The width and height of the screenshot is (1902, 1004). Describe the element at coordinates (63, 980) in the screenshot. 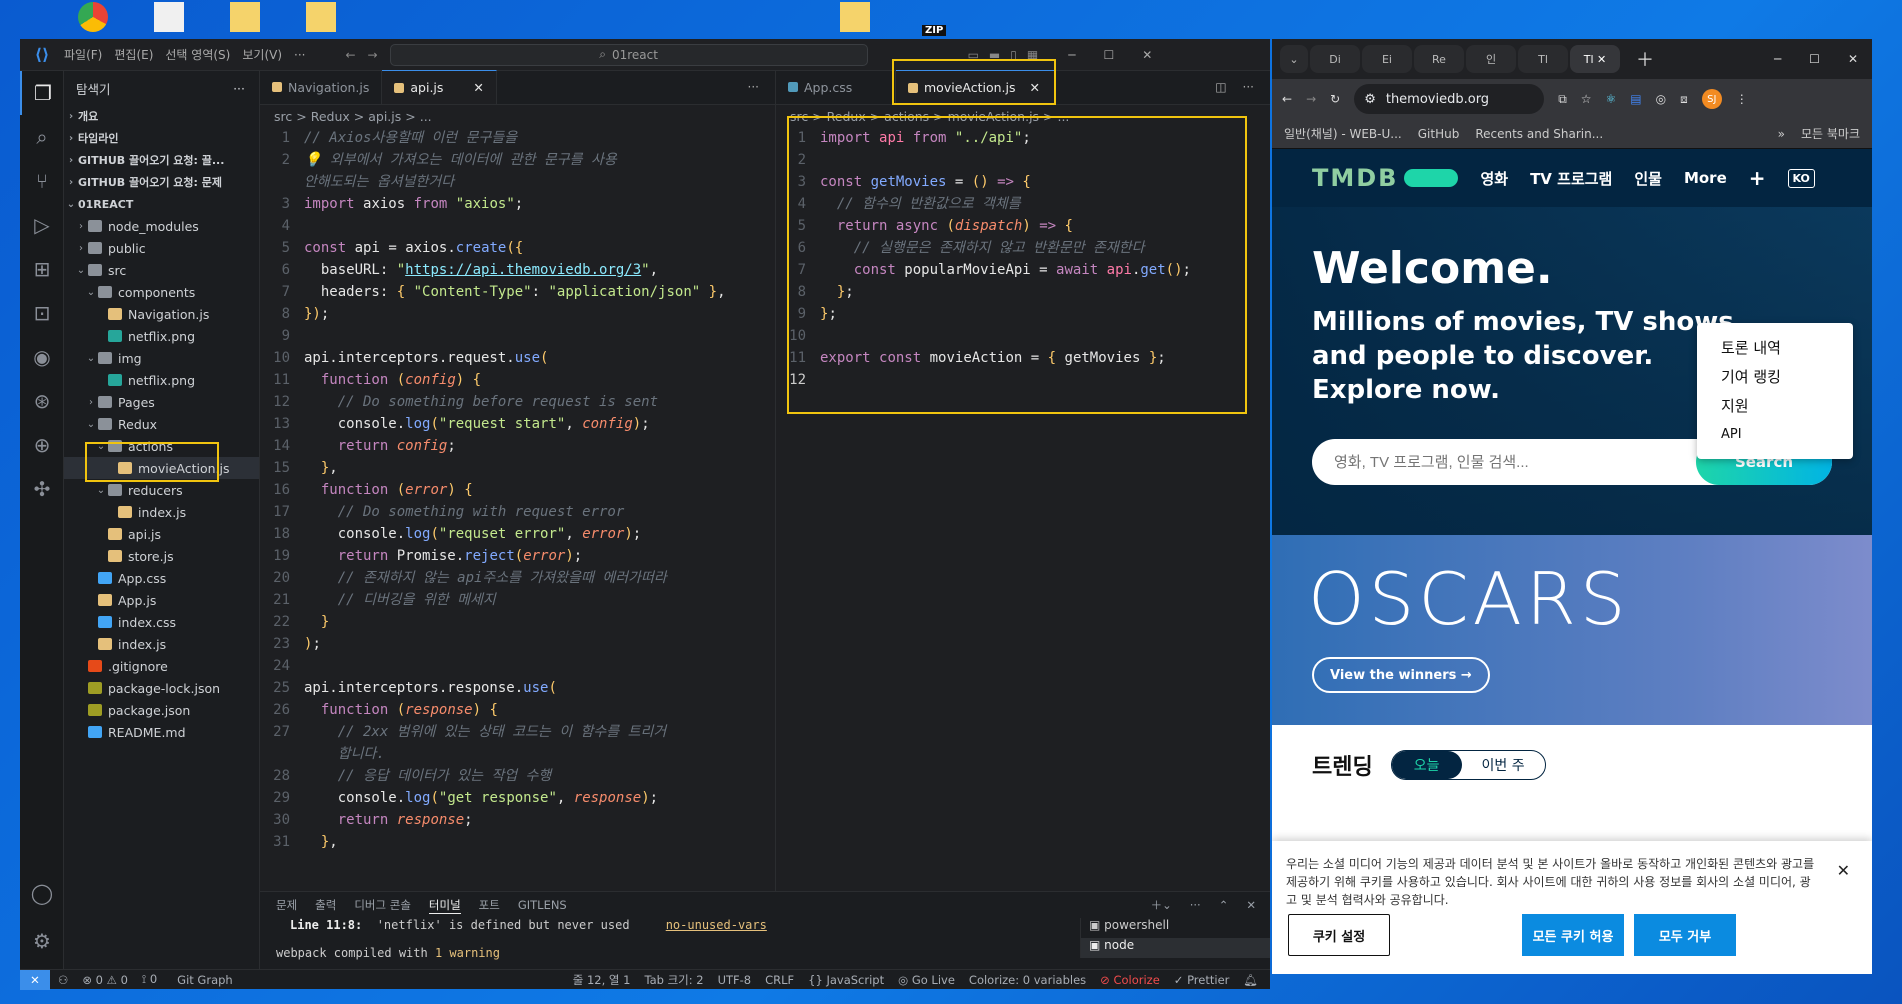

I see `sync-icon: ⚇` at that location.